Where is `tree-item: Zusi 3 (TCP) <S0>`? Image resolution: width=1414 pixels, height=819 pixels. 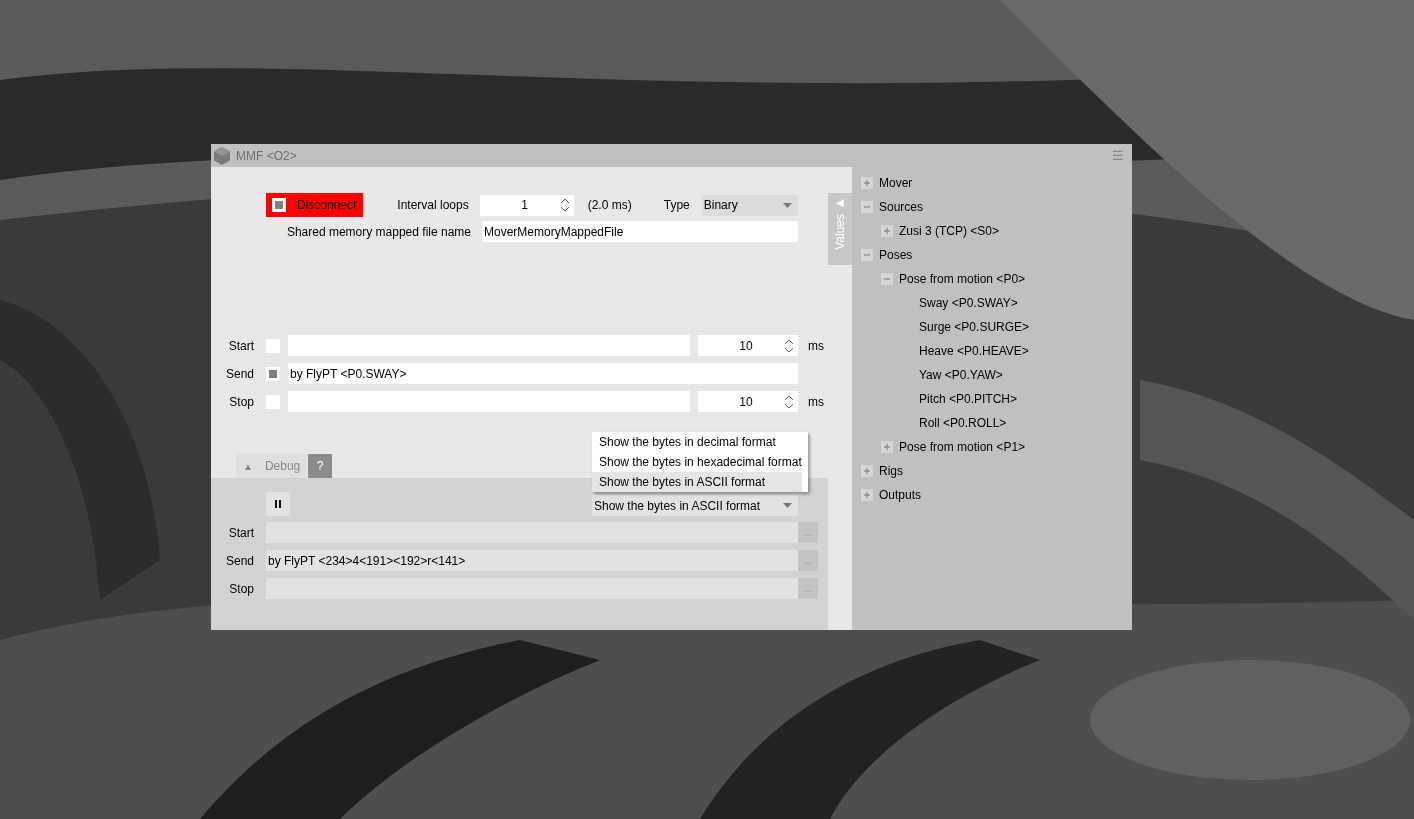
tree-item: Zusi 3 (TCP) <S0> is located at coordinates (949, 231).